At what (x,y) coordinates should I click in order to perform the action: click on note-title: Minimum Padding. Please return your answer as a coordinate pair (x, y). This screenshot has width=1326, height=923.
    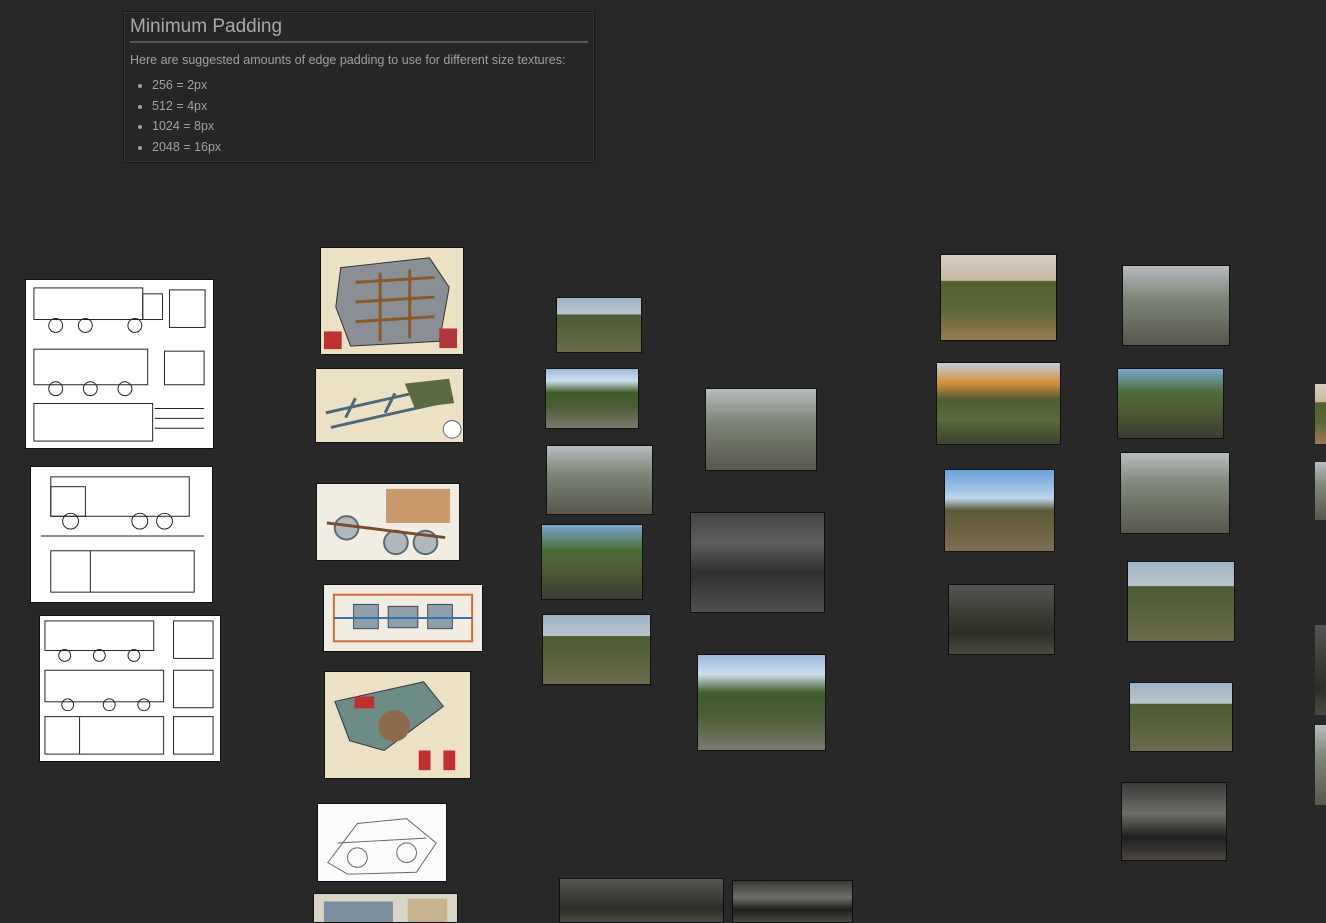
    Looking at the image, I should click on (359, 29).